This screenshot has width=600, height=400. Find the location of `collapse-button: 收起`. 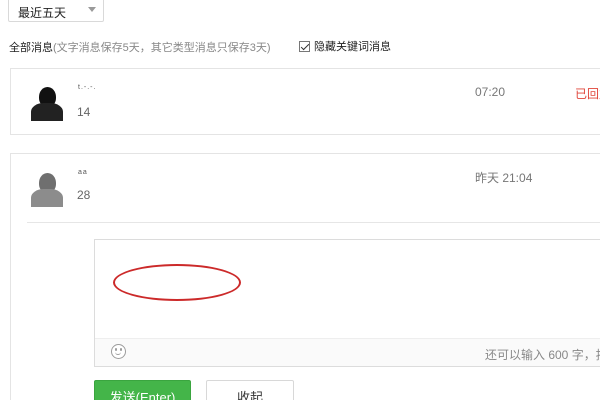

collapse-button: 收起 is located at coordinates (250, 390).